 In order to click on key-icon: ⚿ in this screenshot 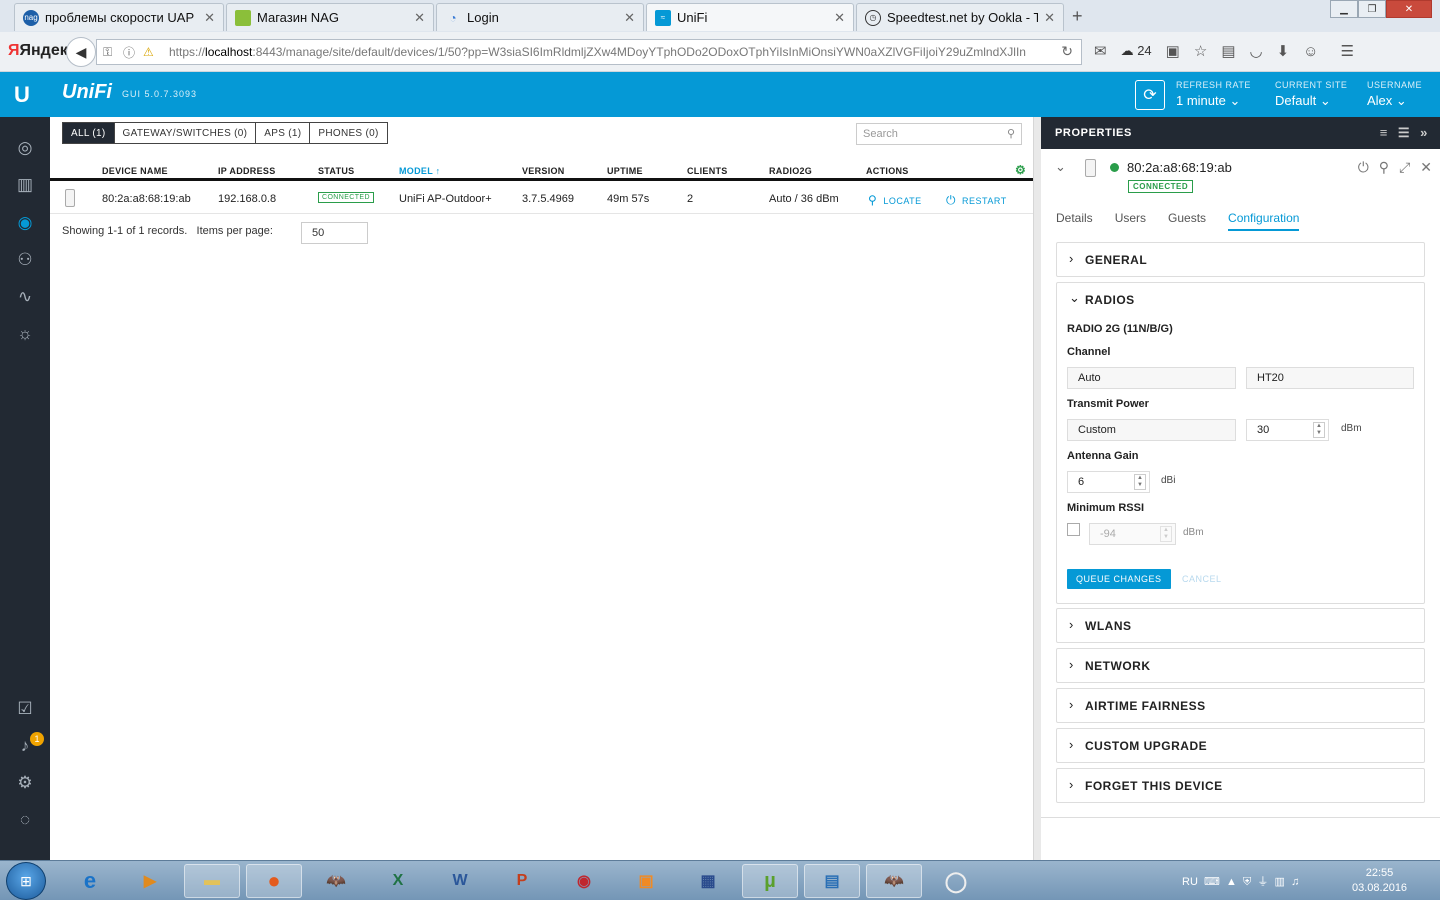, I will do `click(111, 52)`.